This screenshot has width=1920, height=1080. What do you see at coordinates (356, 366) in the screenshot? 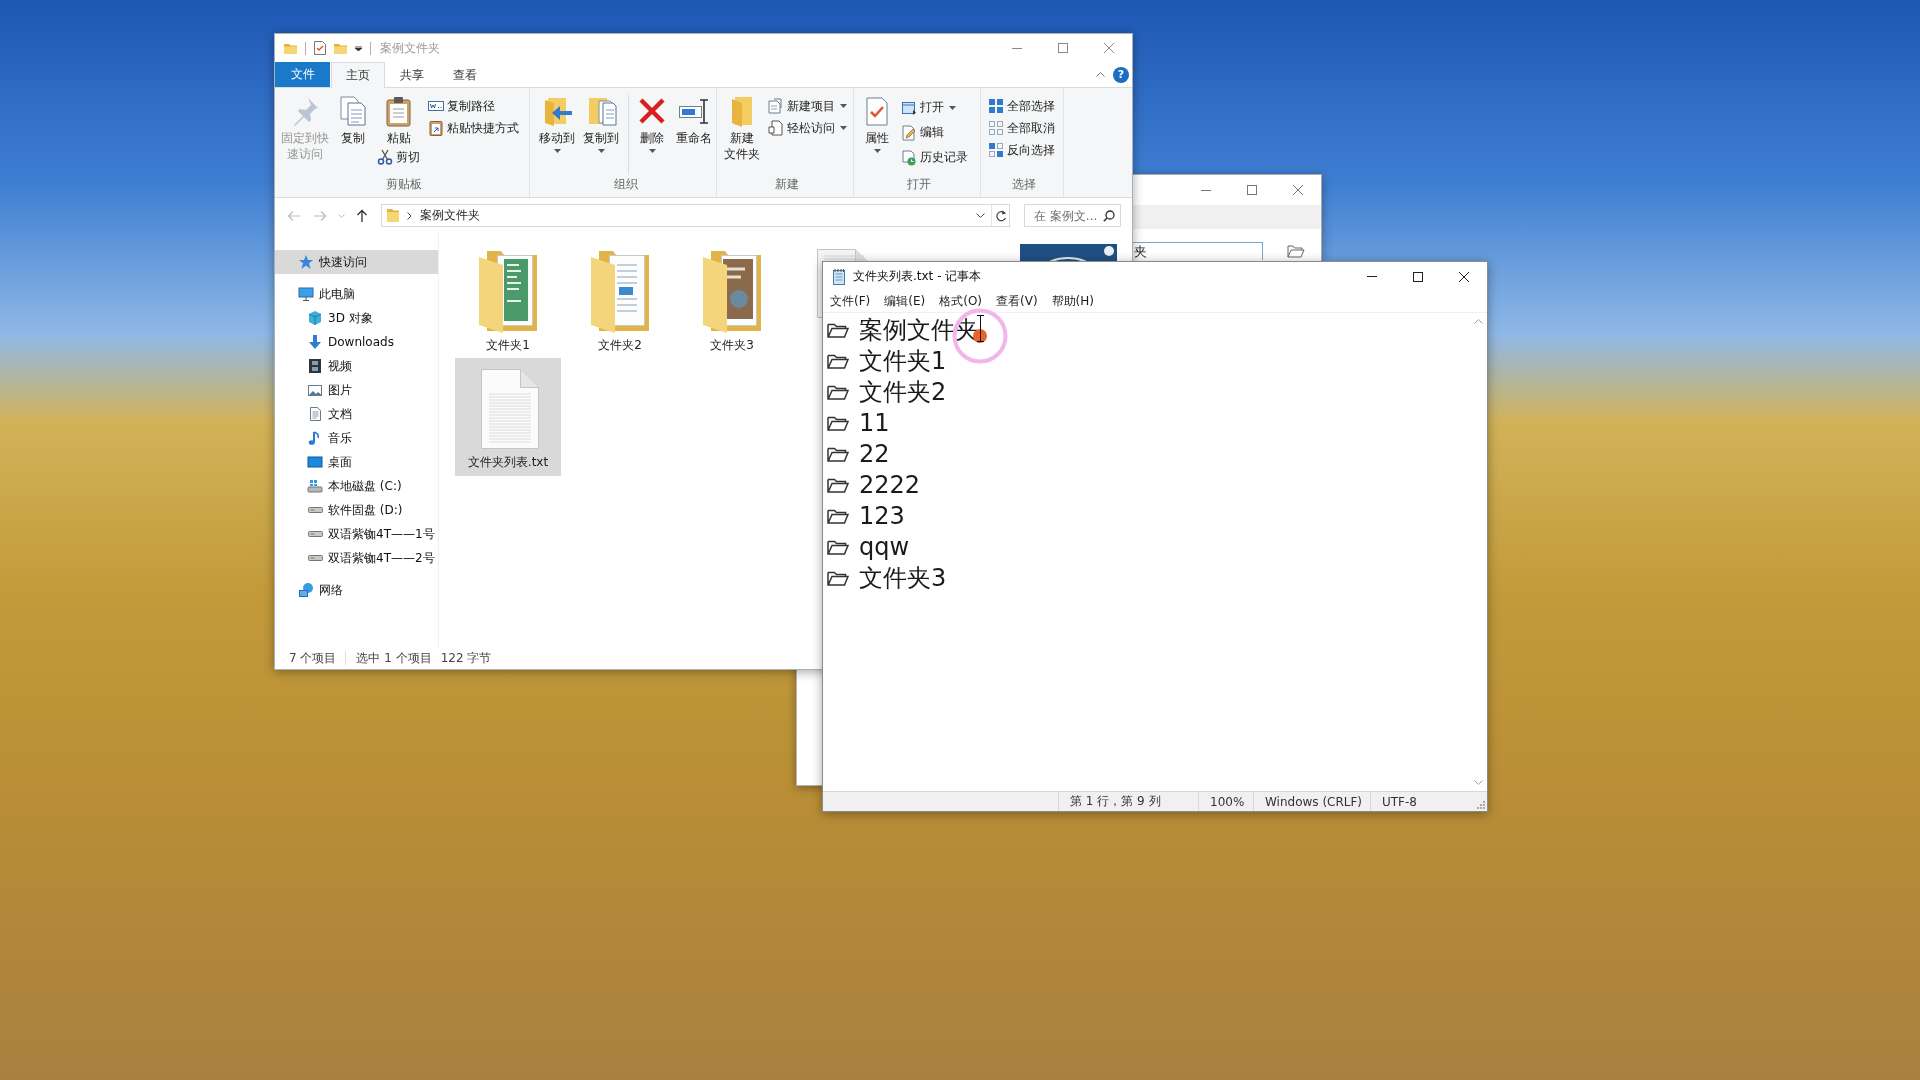
I see `nav-item: 视频` at bounding box center [356, 366].